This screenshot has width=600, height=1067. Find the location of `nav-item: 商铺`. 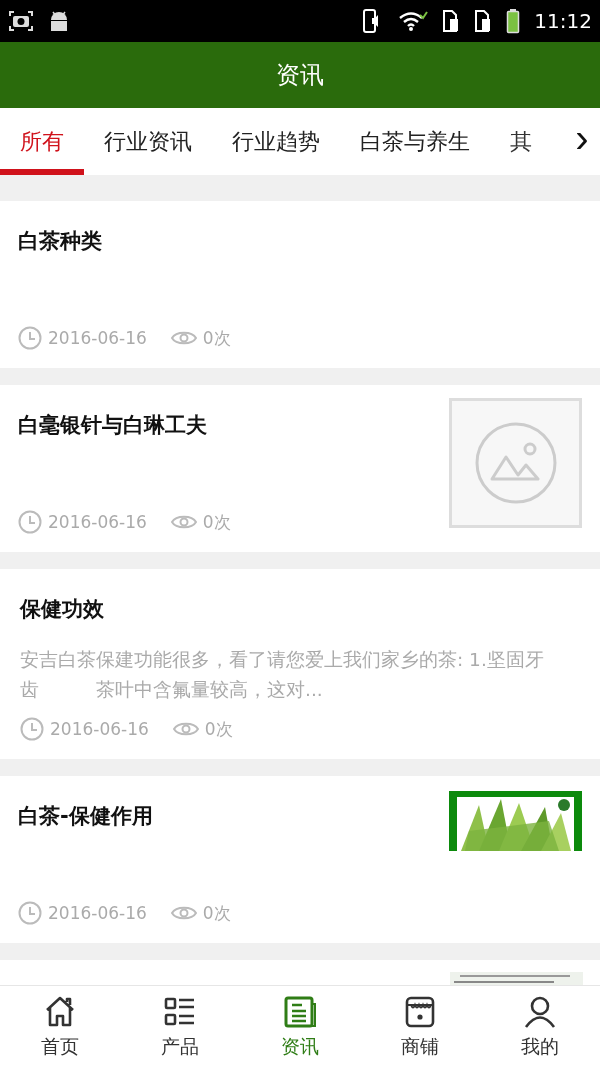

nav-item: 商铺 is located at coordinates (420, 1026).